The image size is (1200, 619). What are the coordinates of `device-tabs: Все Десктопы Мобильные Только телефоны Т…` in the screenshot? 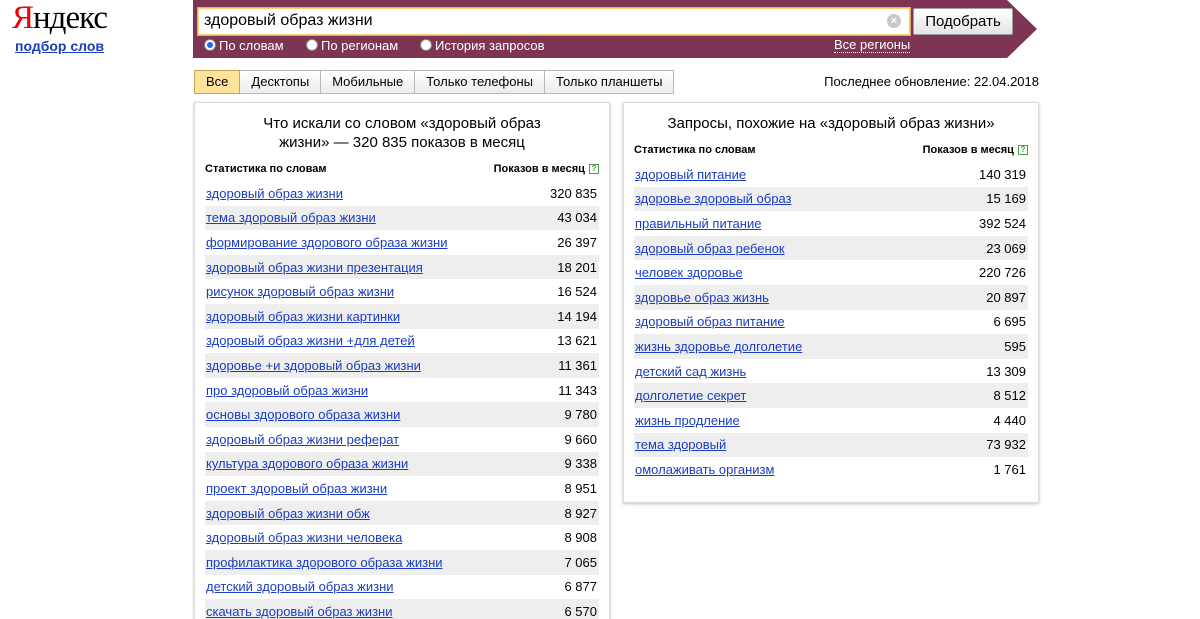 It's located at (434, 82).